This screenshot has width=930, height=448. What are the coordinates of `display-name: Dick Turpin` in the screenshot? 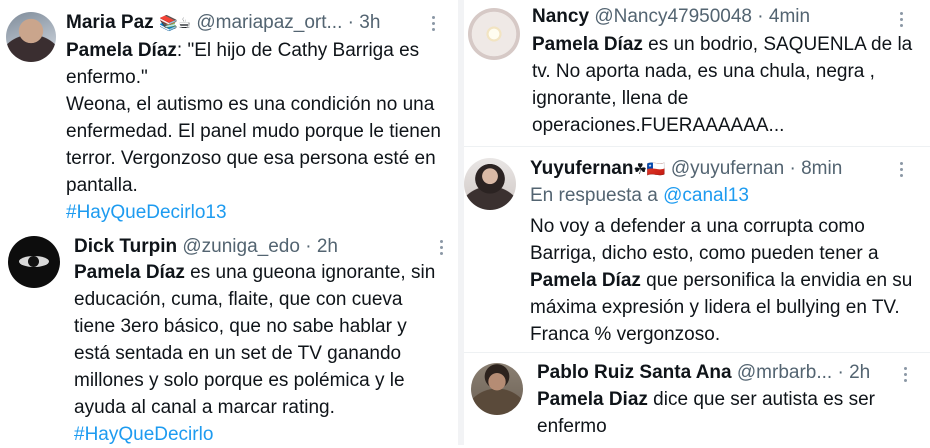 It's located at (125, 246).